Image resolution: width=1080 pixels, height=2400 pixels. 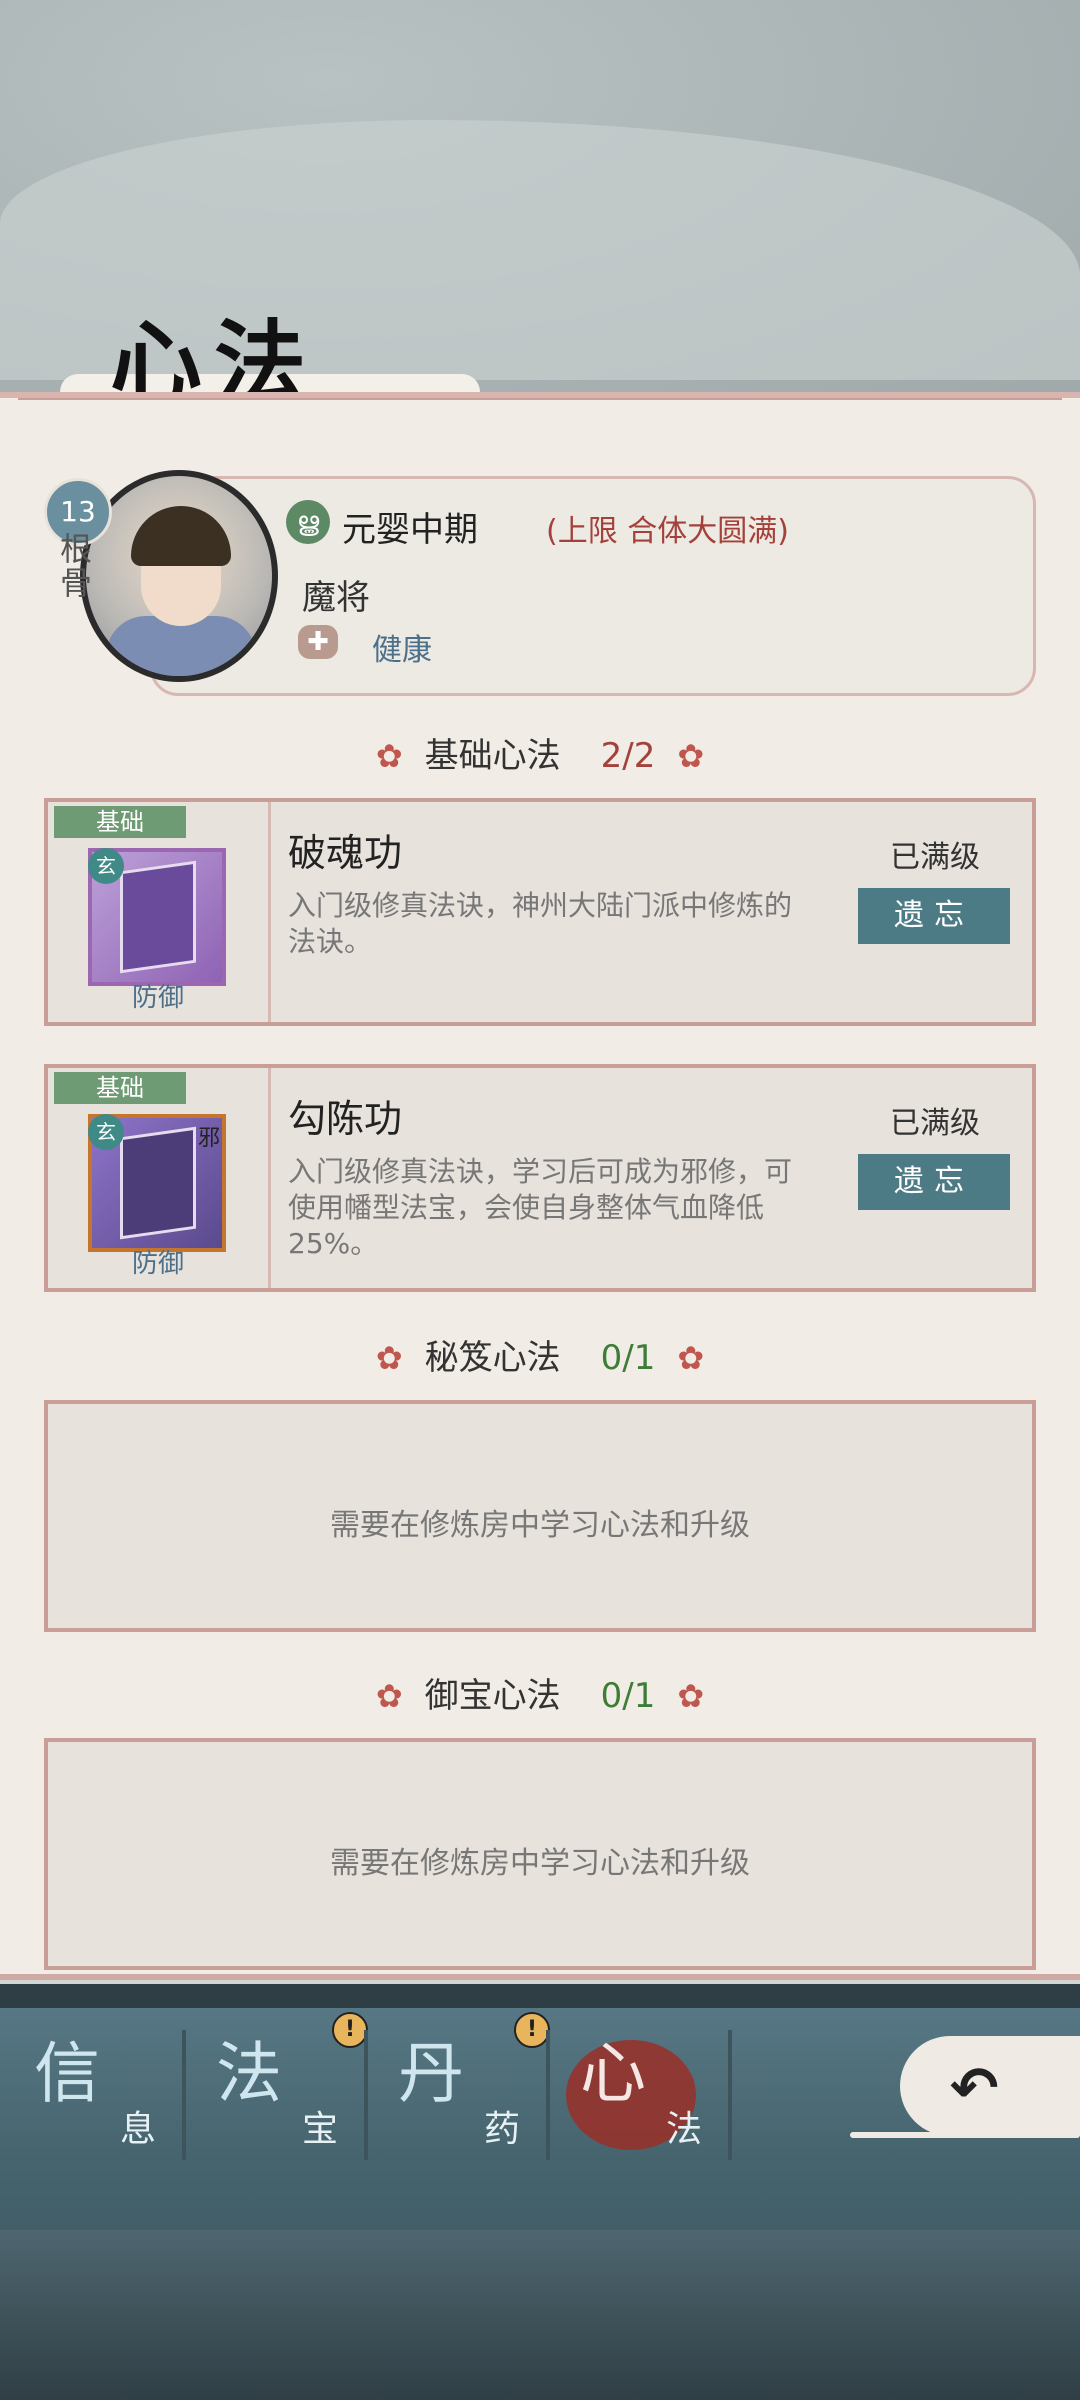 I want to click on section-label: 基础心法, so click(x=492, y=756).